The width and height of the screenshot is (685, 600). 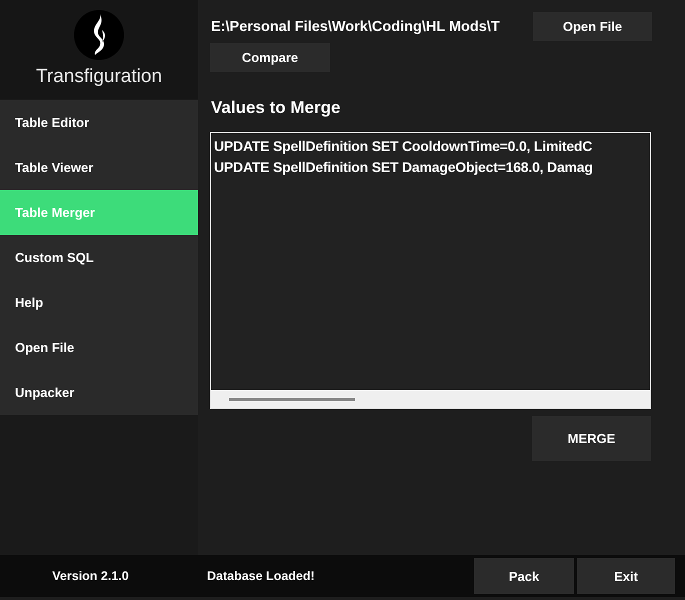 What do you see at coordinates (99, 392) in the screenshot?
I see `sidebar-item: Unpacker` at bounding box center [99, 392].